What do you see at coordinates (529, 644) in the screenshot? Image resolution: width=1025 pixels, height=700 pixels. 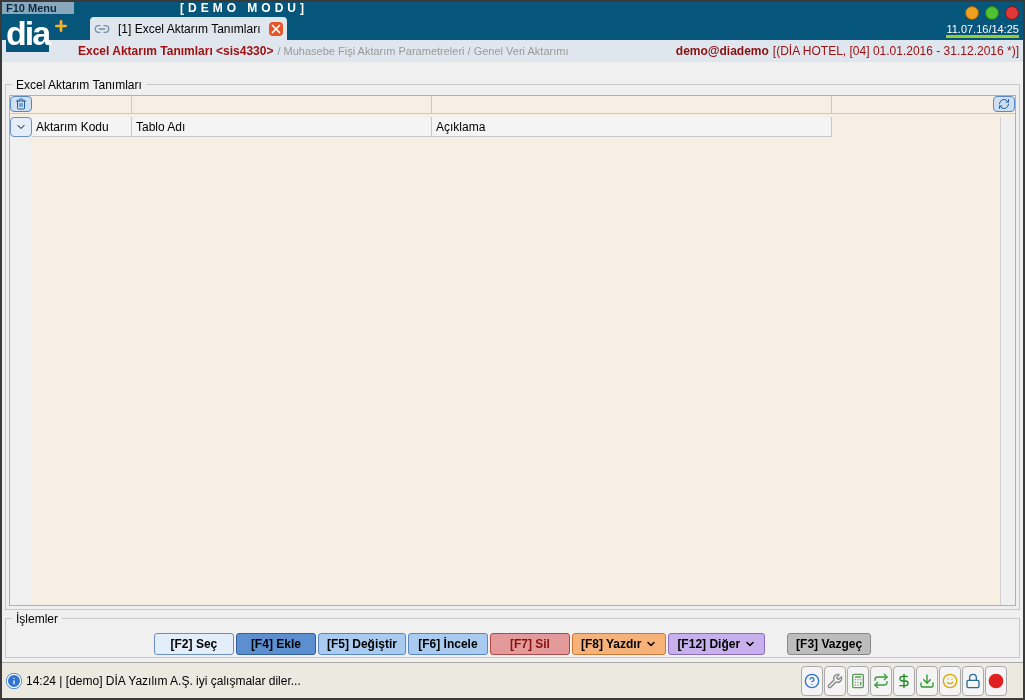 I see `action-button: [F7] Sil` at bounding box center [529, 644].